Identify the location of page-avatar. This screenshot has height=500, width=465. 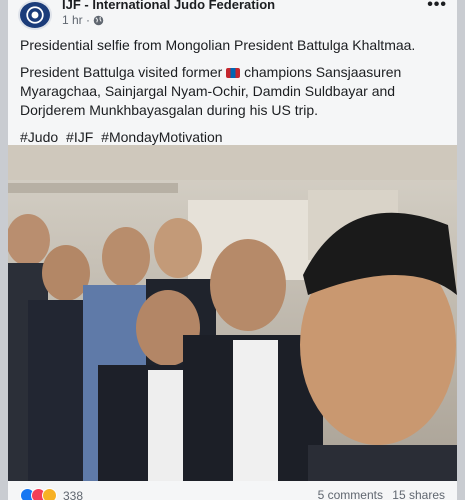
(35, 15).